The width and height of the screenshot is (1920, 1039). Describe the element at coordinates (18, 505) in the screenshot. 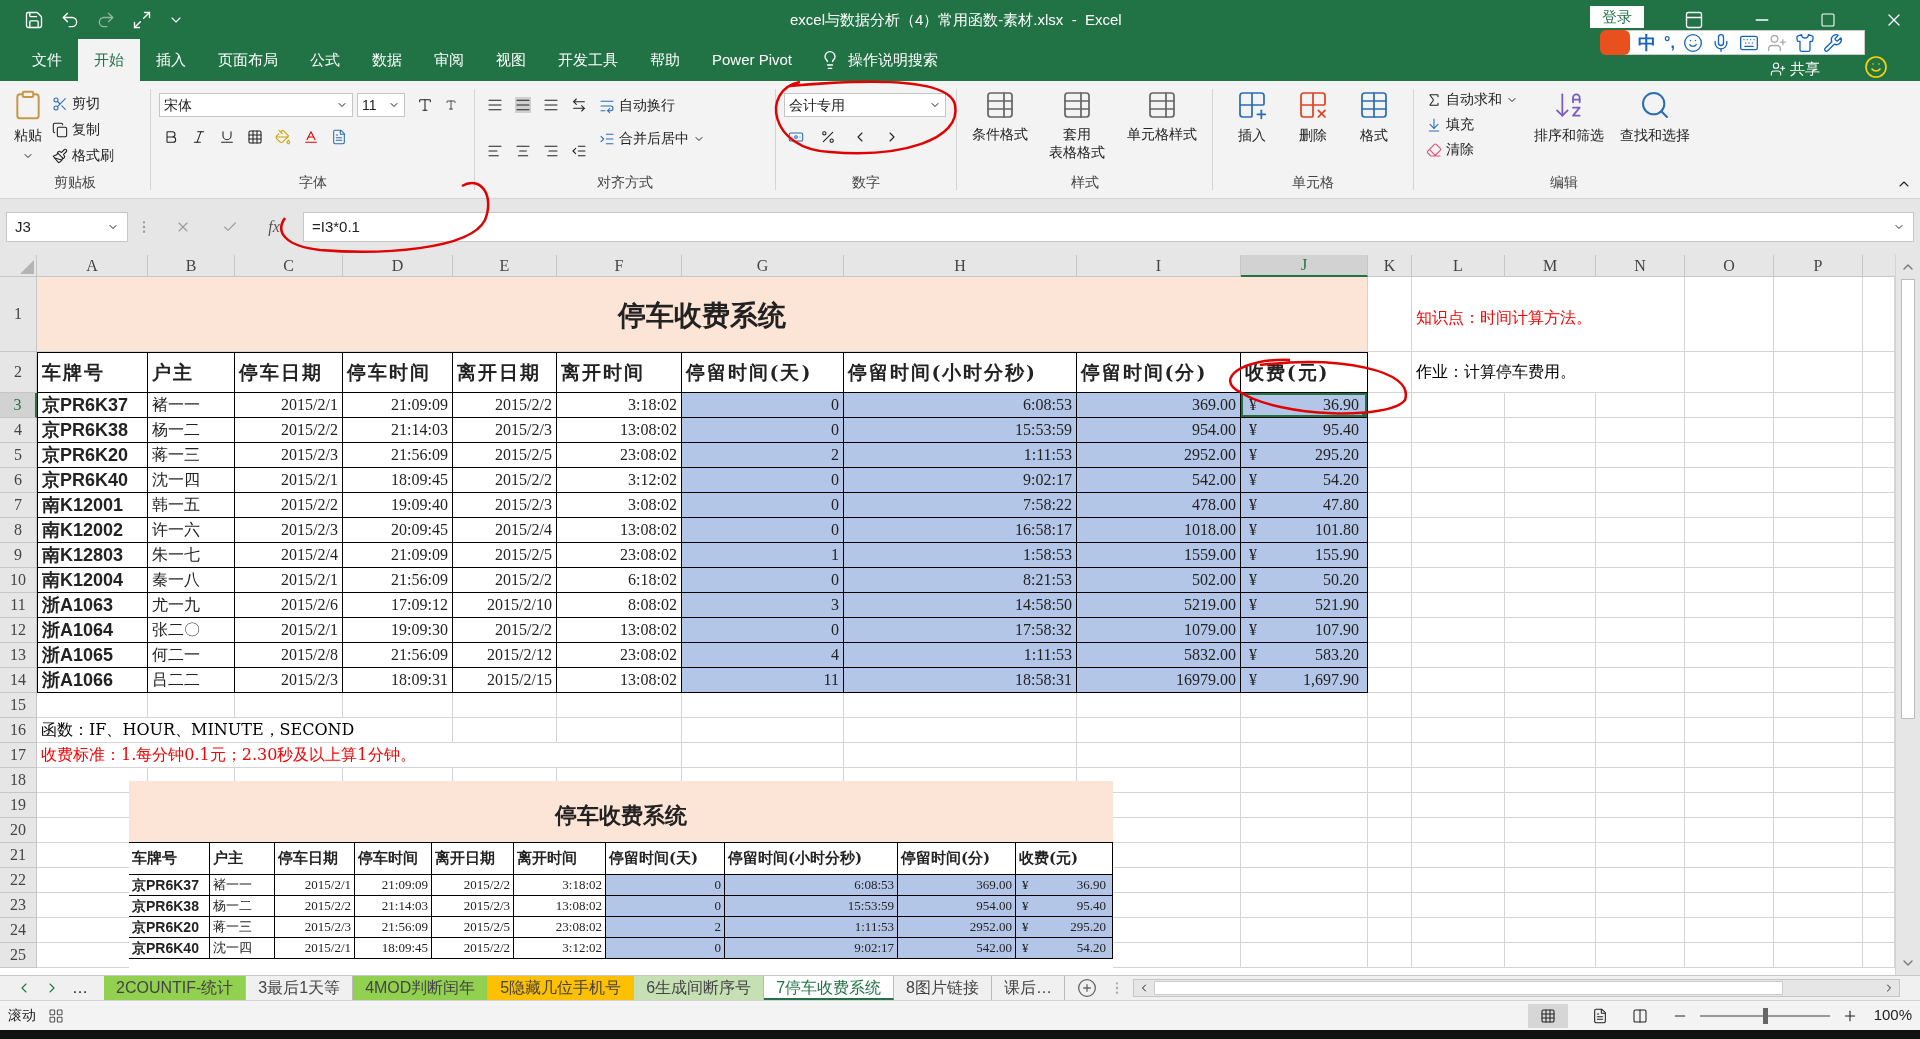

I see `row-header: 7` at that location.